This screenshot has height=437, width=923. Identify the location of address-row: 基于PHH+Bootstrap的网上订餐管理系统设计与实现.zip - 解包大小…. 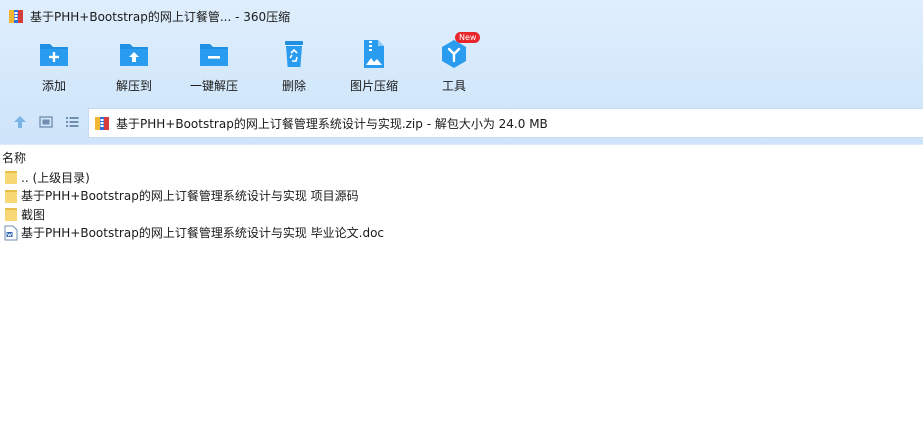
(461, 122).